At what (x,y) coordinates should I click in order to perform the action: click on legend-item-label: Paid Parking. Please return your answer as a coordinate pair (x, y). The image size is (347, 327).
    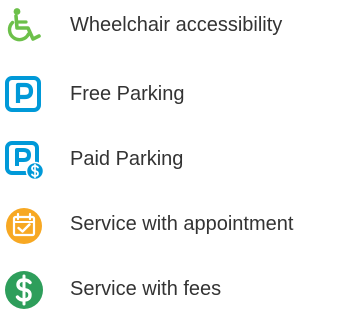
    Looking at the image, I should click on (127, 159).